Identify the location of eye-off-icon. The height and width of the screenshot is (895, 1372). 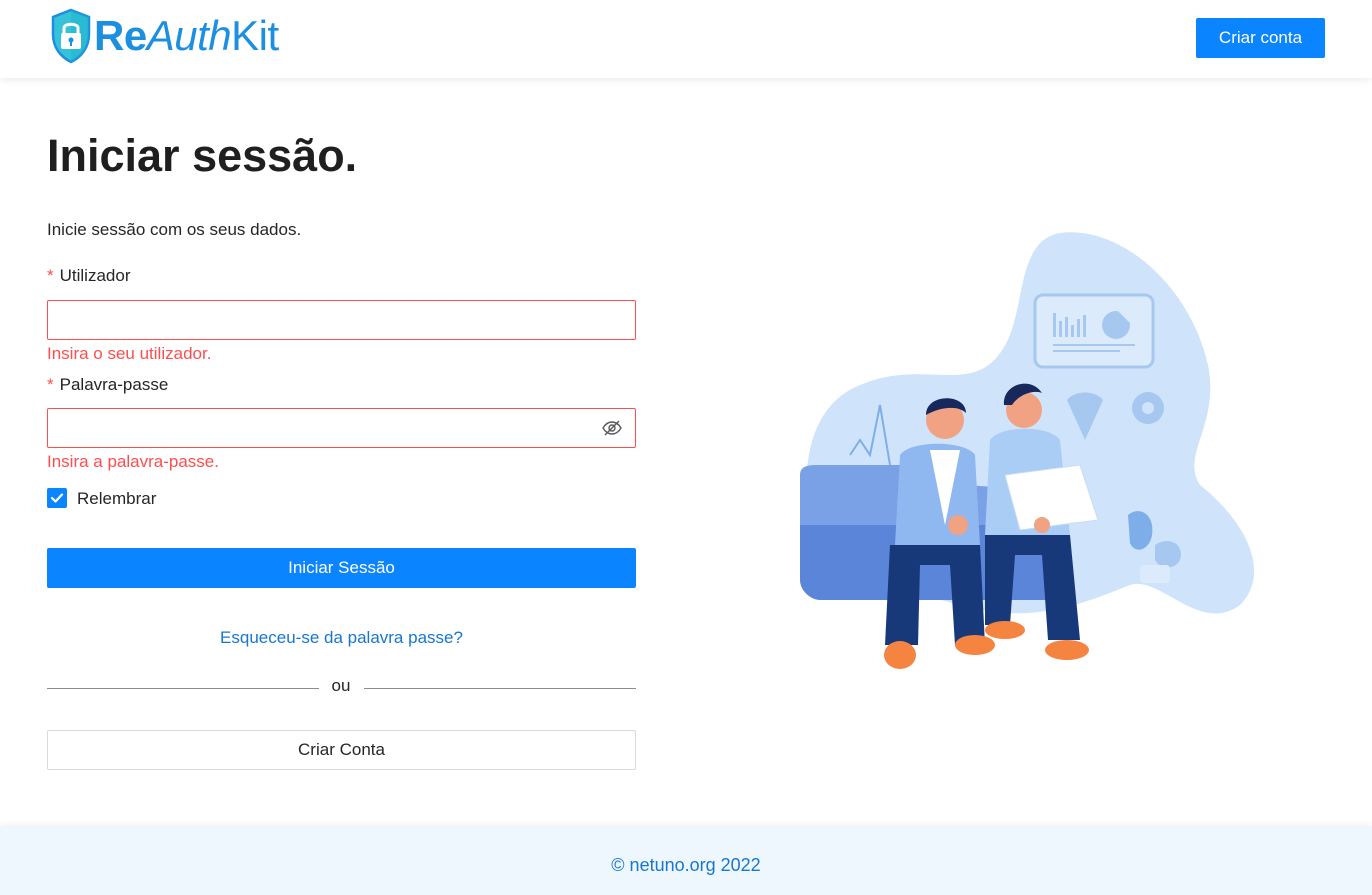
(612, 428).